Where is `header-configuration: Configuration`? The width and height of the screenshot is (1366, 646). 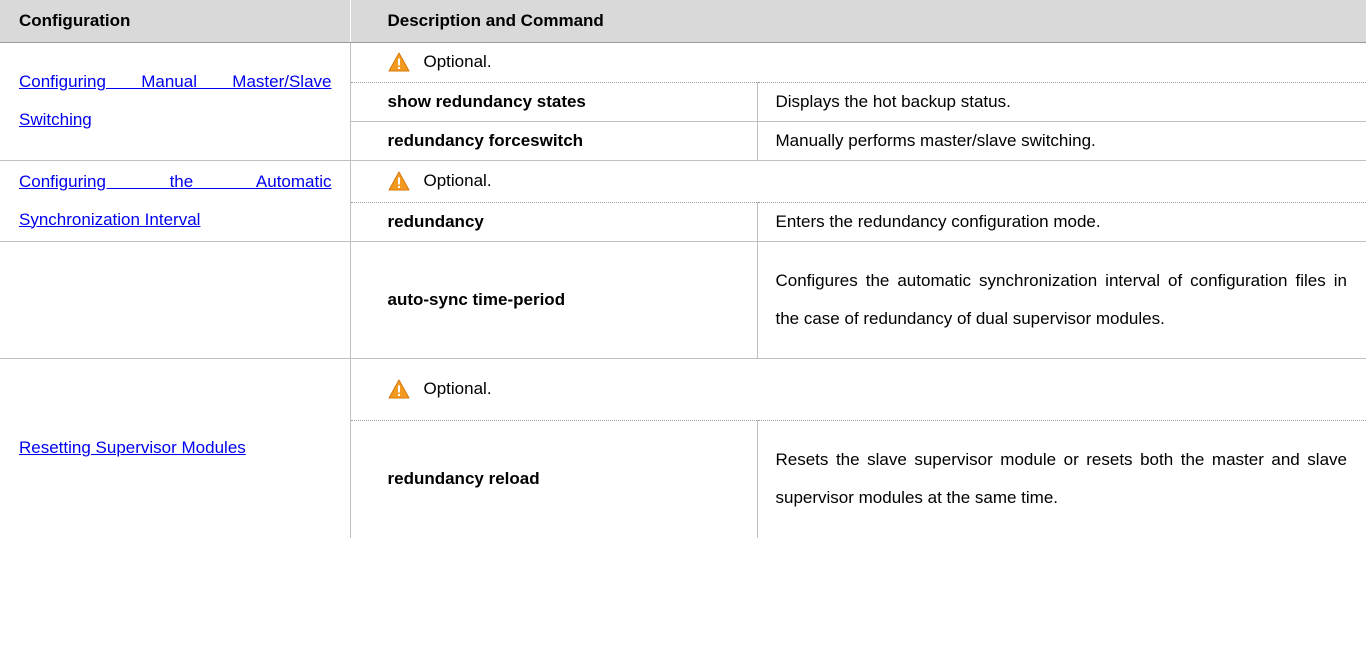 header-configuration: Configuration is located at coordinates (175, 21).